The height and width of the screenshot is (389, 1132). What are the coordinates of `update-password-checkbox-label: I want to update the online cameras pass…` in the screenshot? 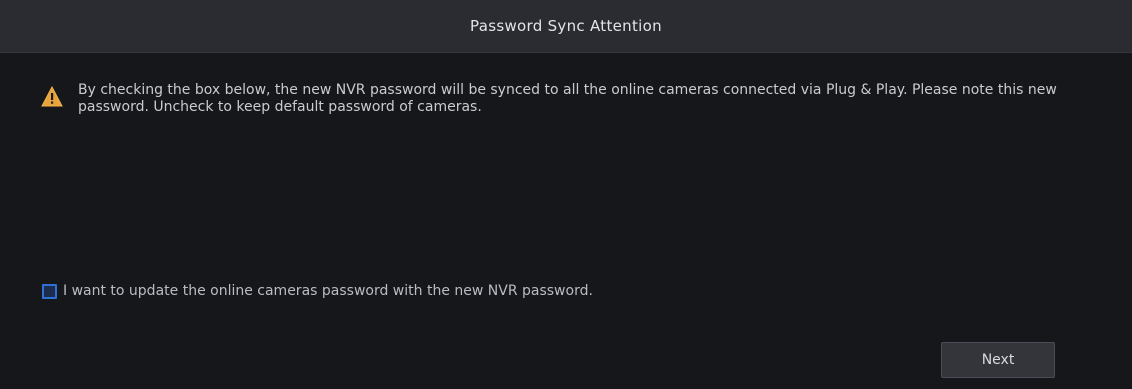 It's located at (328, 291).